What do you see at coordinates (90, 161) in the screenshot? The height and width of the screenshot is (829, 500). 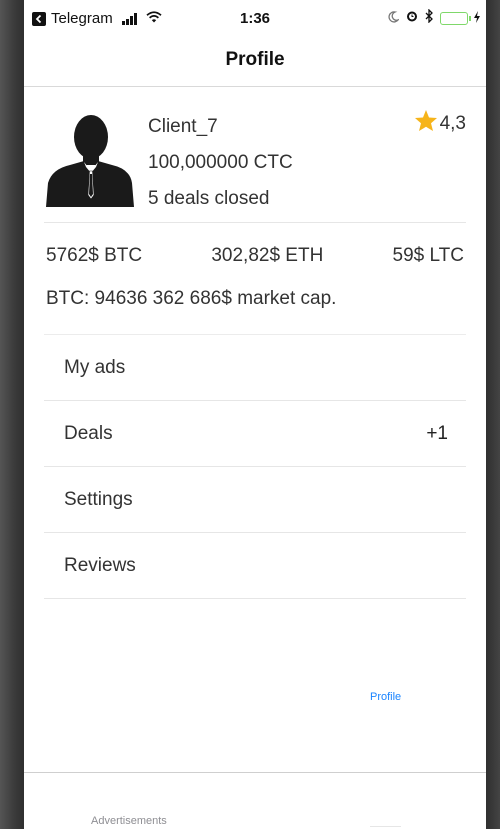 I see `avatar-silhouette` at bounding box center [90, 161].